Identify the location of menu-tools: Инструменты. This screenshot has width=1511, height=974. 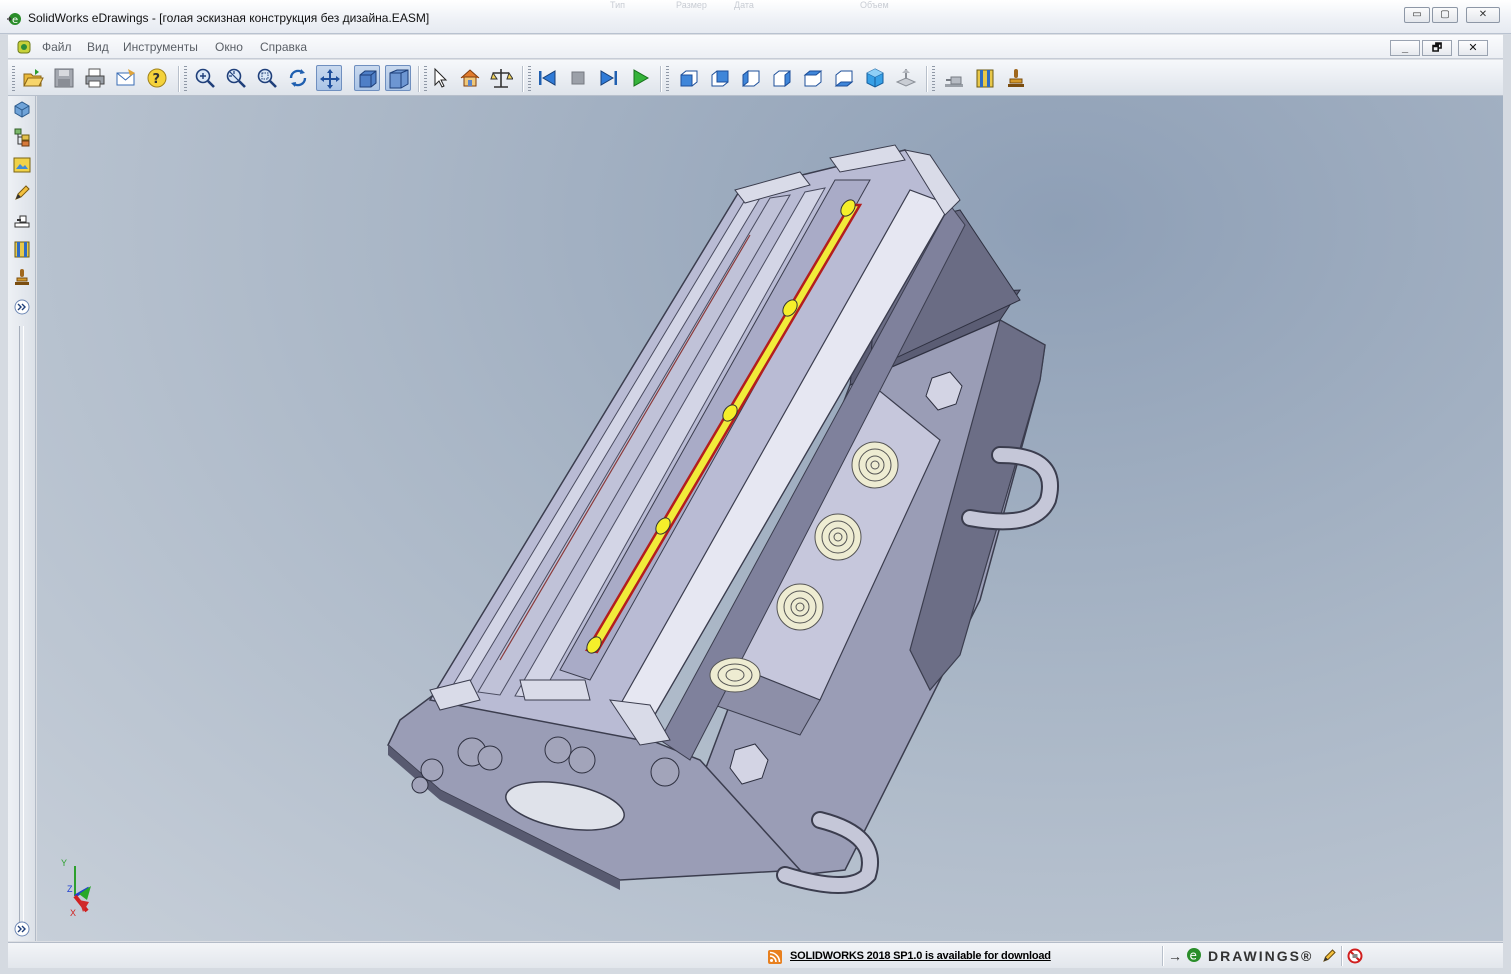
(160, 47).